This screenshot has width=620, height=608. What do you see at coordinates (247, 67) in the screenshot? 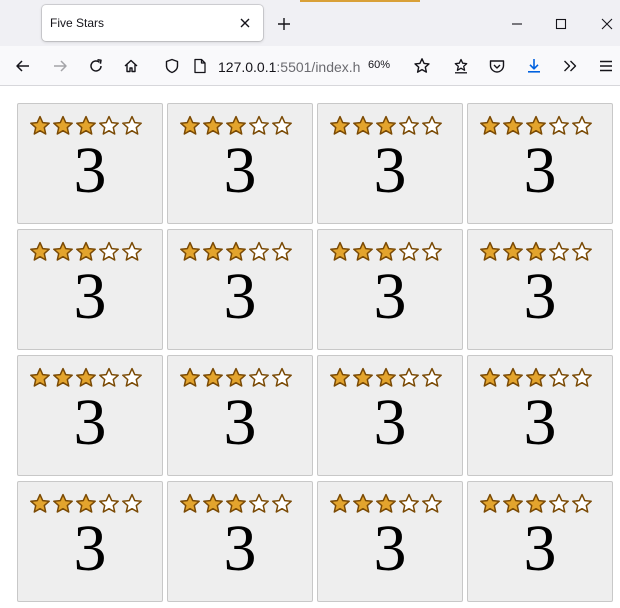
I see `url-host: 127.0.0.1` at bounding box center [247, 67].